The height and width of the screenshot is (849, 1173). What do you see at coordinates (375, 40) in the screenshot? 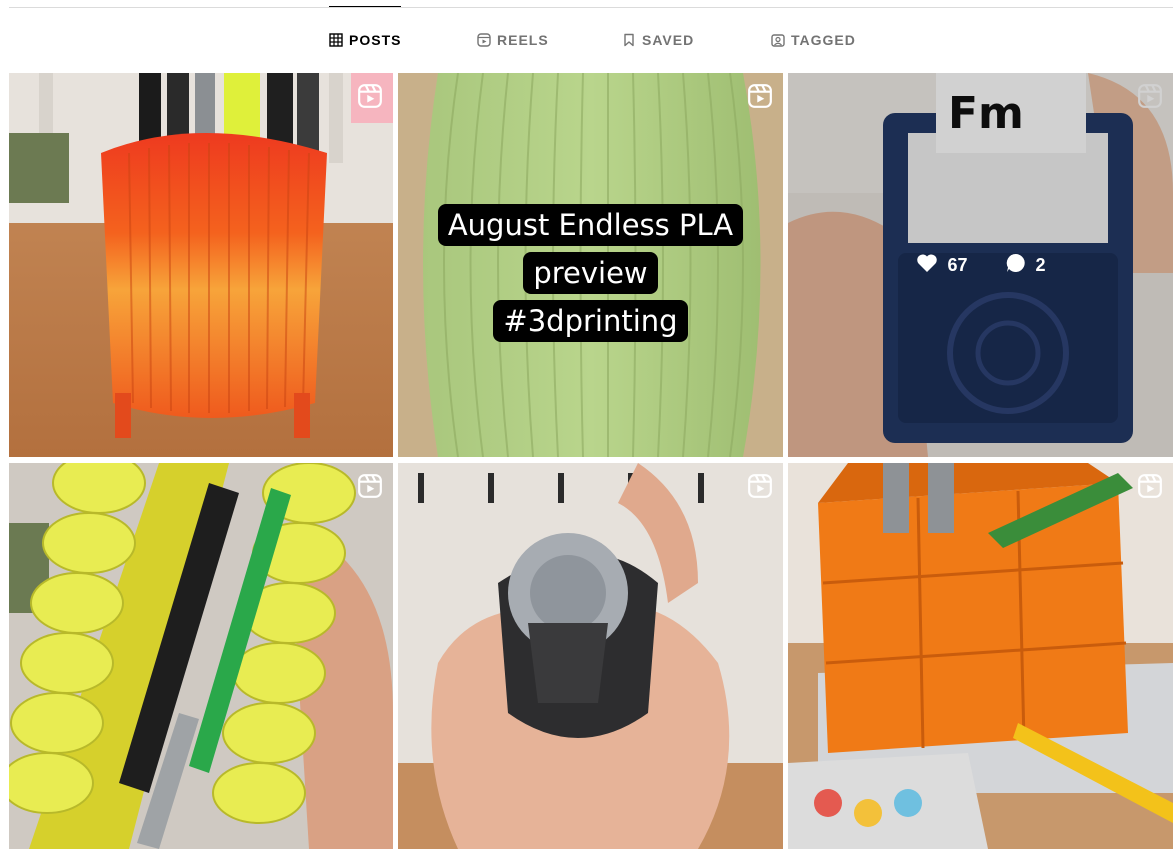
I see `tab-posts-label: POSTS` at bounding box center [375, 40].